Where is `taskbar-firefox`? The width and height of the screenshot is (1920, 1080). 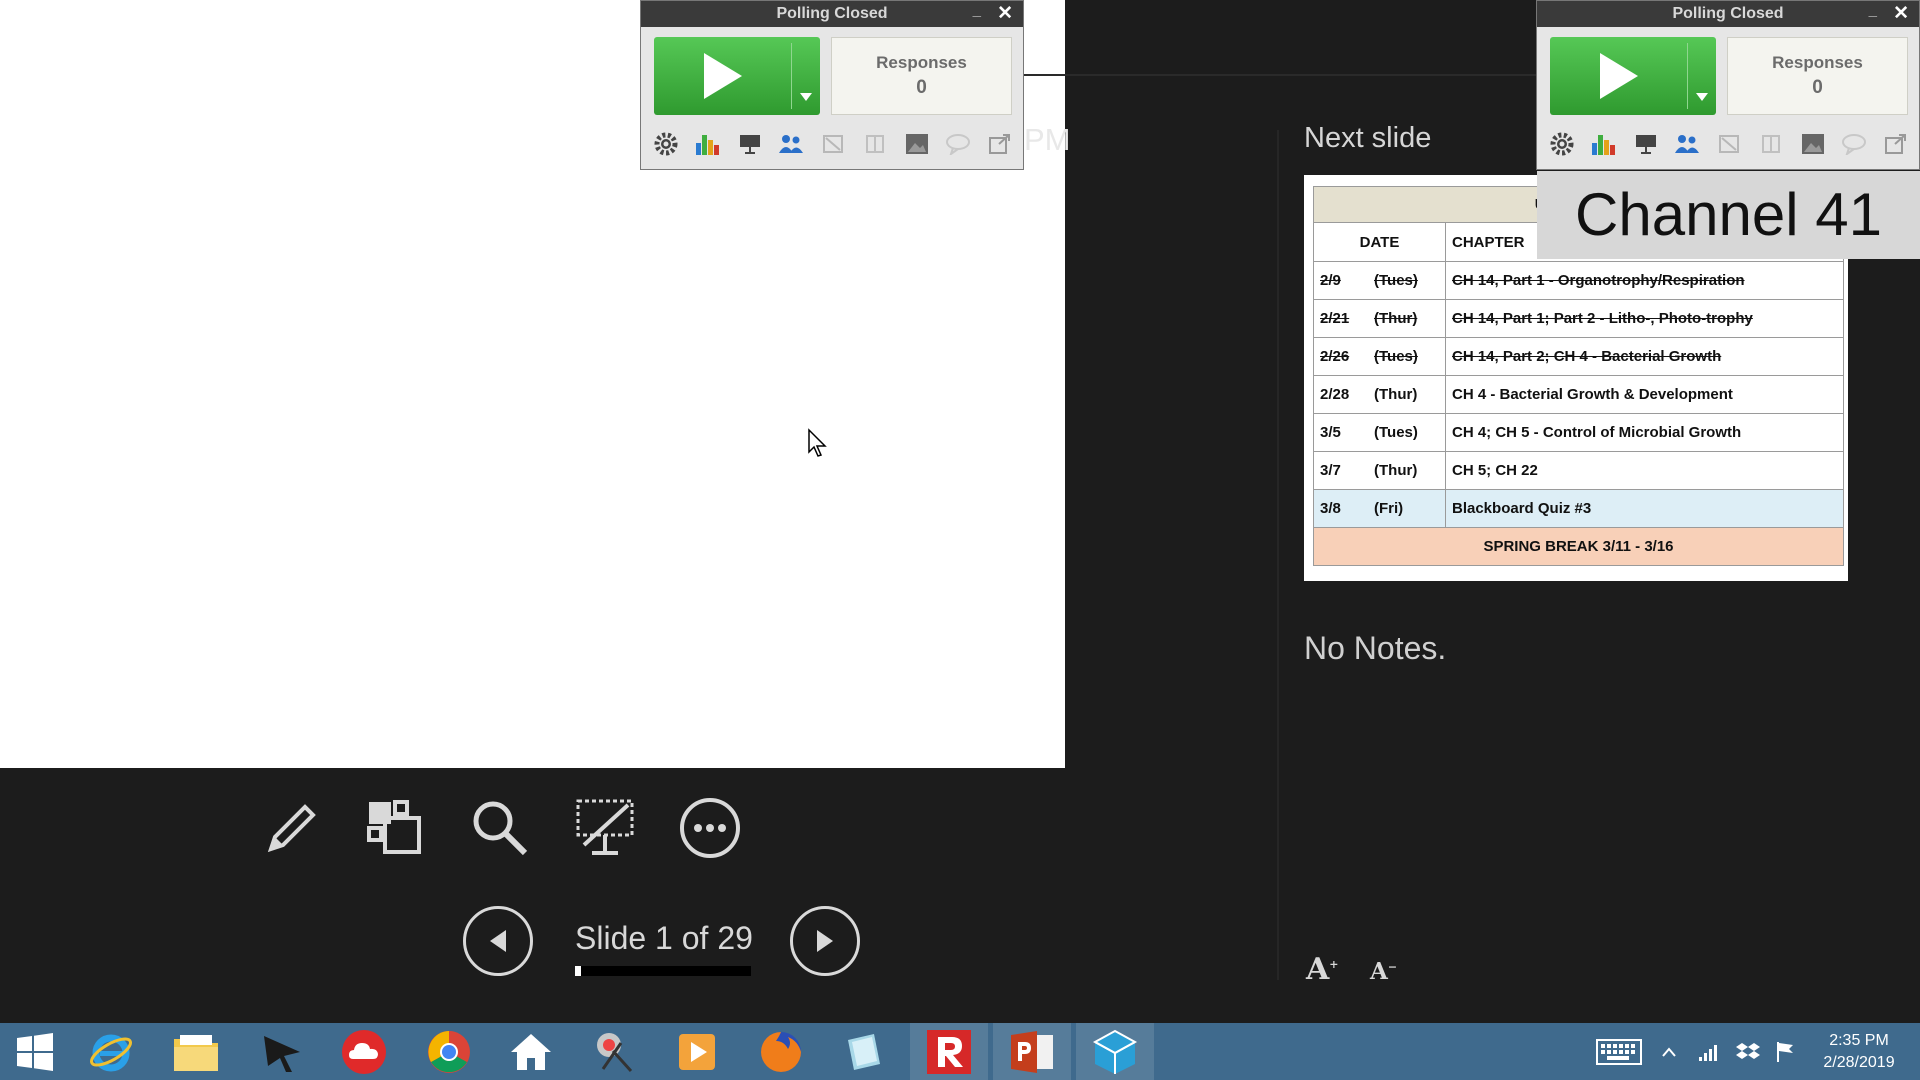
taskbar-firefox is located at coordinates (781, 1051).